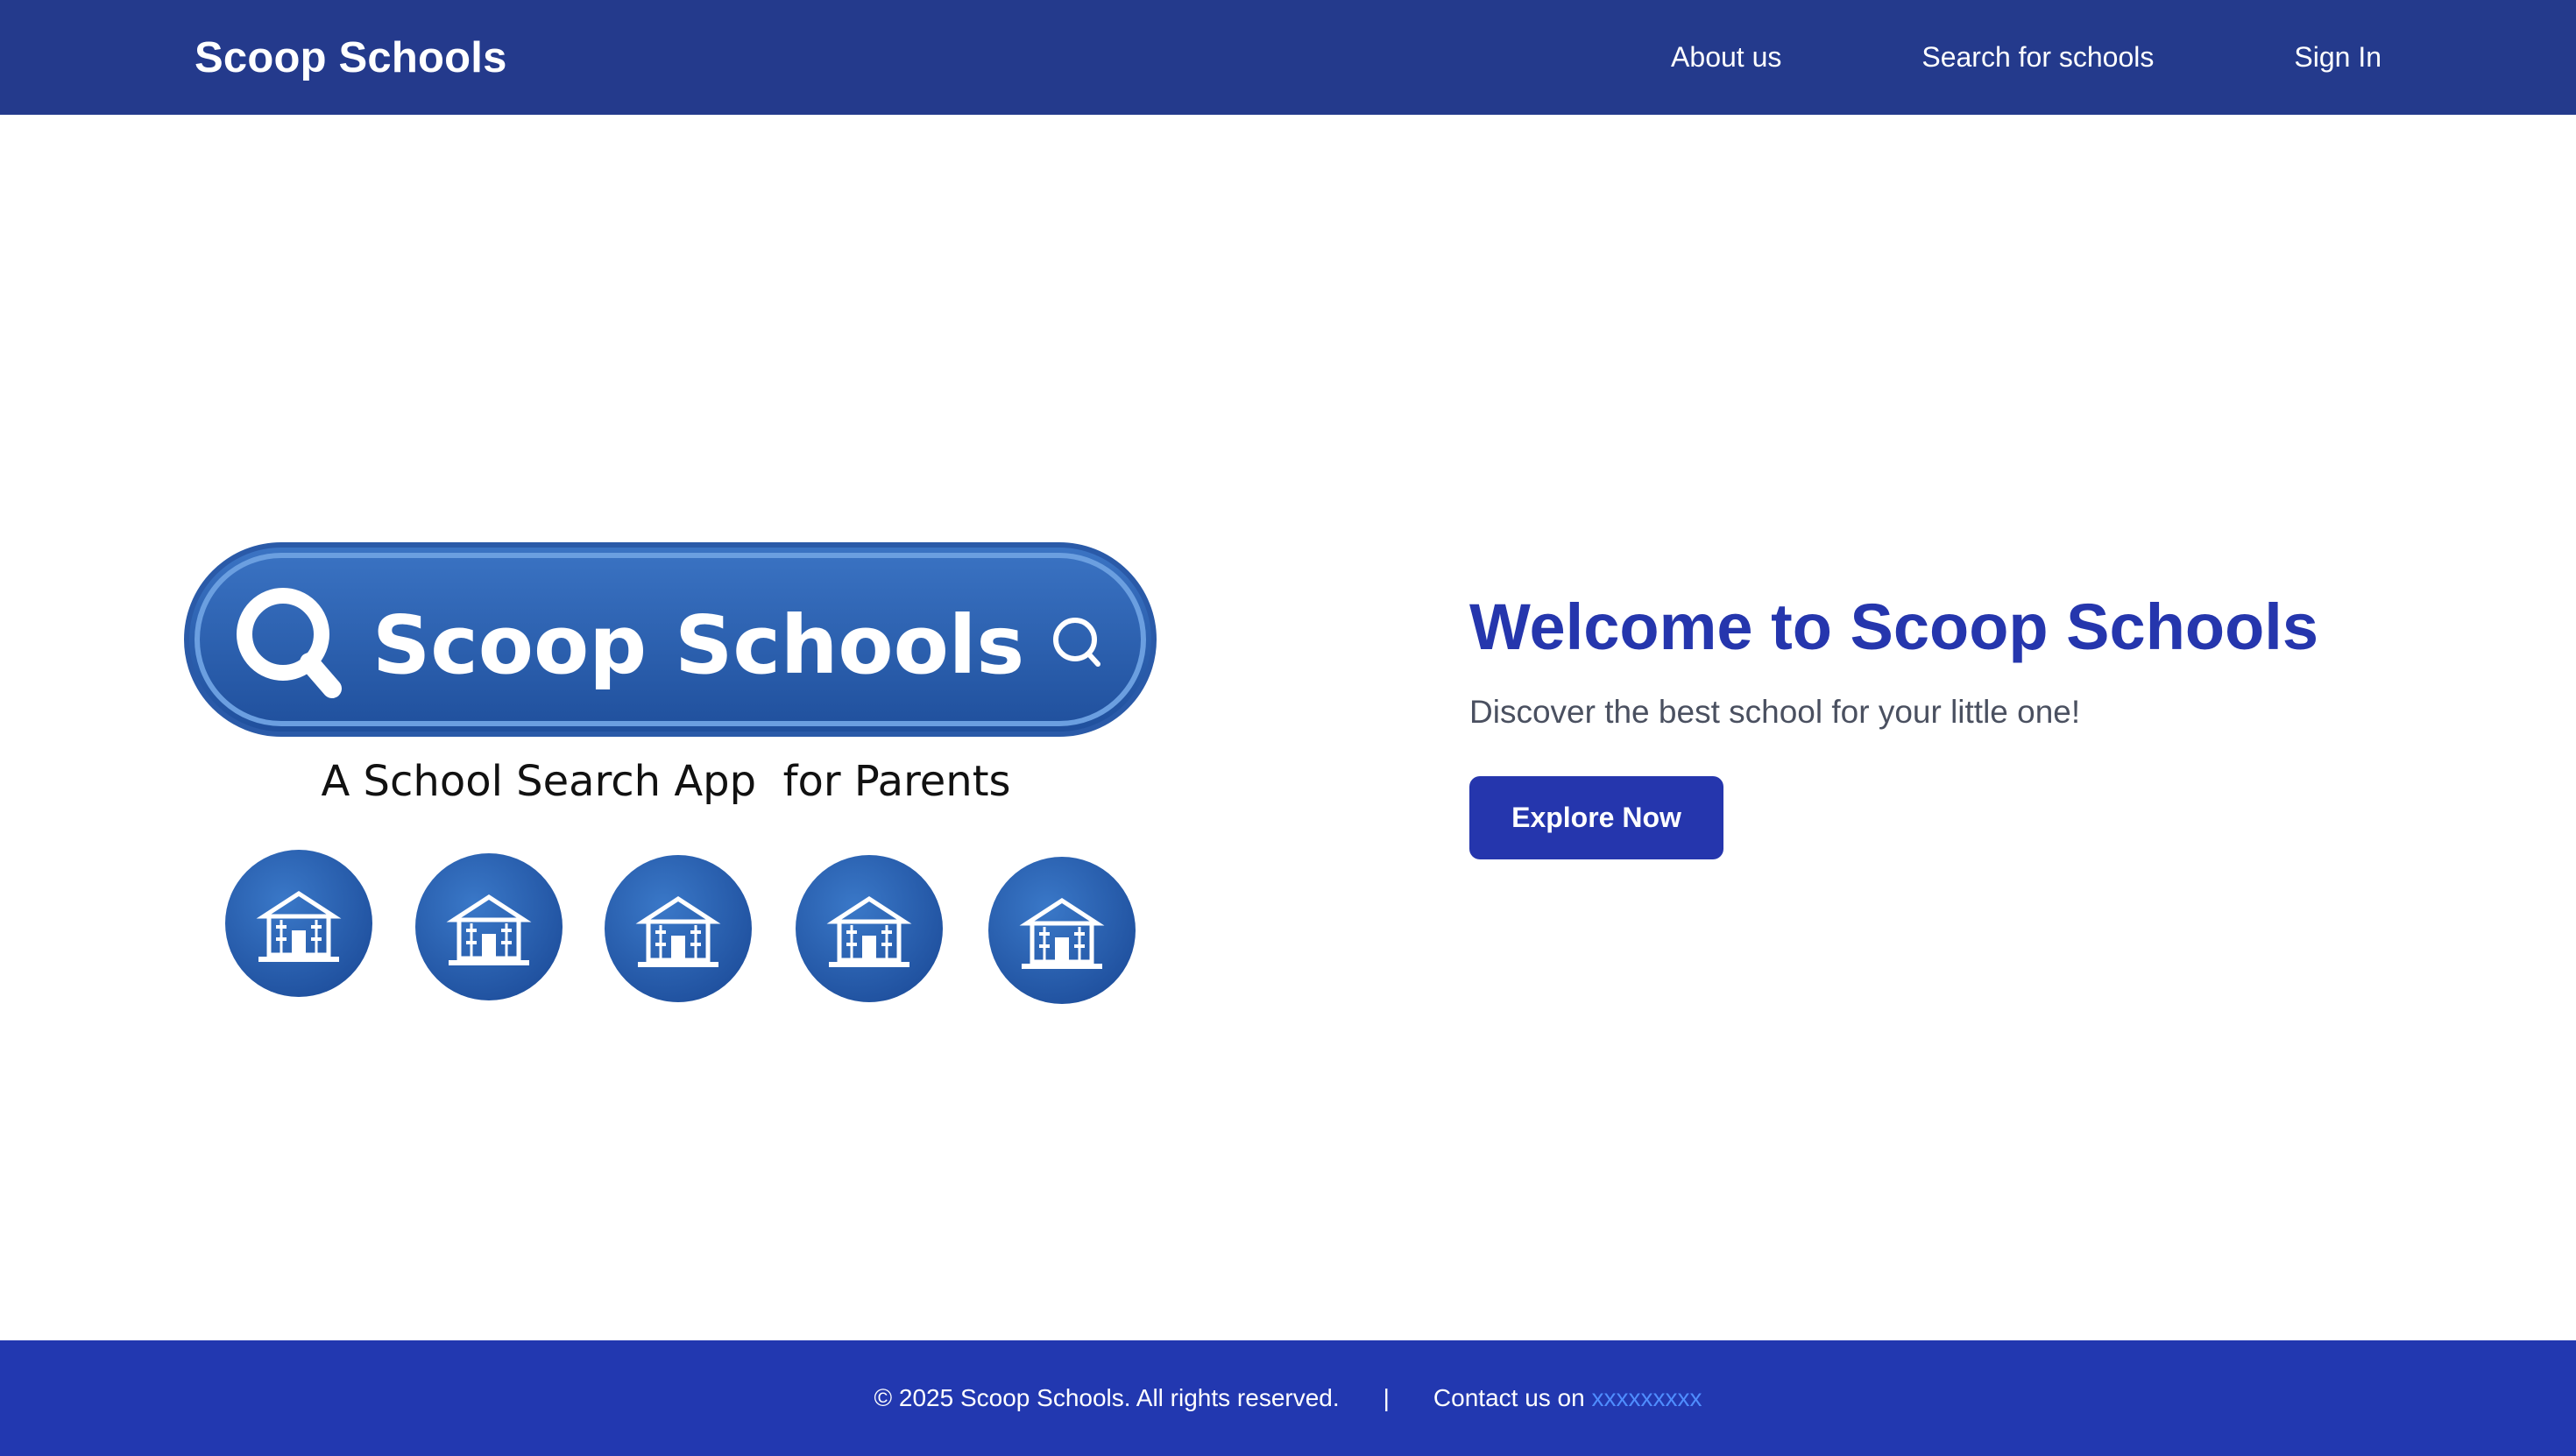 This screenshot has width=2576, height=1456. Describe the element at coordinates (351, 57) in the screenshot. I see `brand-logo-text: Scoop Schools` at that location.